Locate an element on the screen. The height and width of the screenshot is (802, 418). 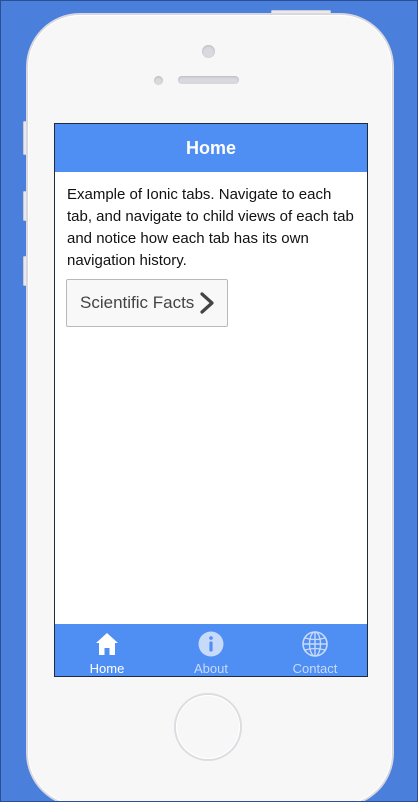
scientific-facts-button: Scientific Facts is located at coordinates (147, 303).